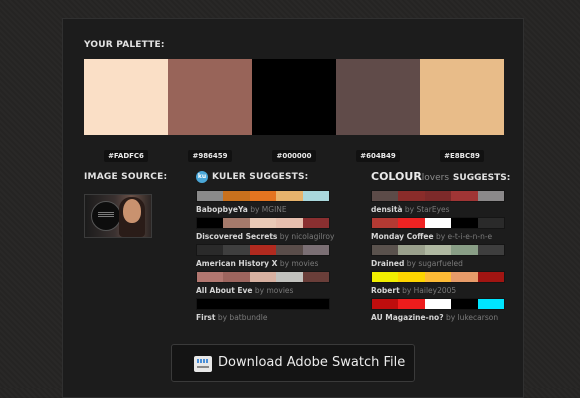 Image resolution: width=580 pixels, height=398 pixels. Describe the element at coordinates (124, 45) in the screenshot. I see `palette-title: YOUR PALETTE:` at that location.